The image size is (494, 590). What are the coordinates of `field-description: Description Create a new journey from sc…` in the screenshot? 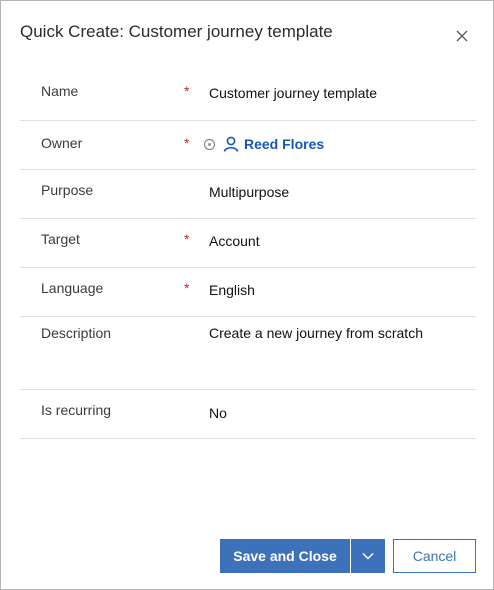 It's located at (248, 353).